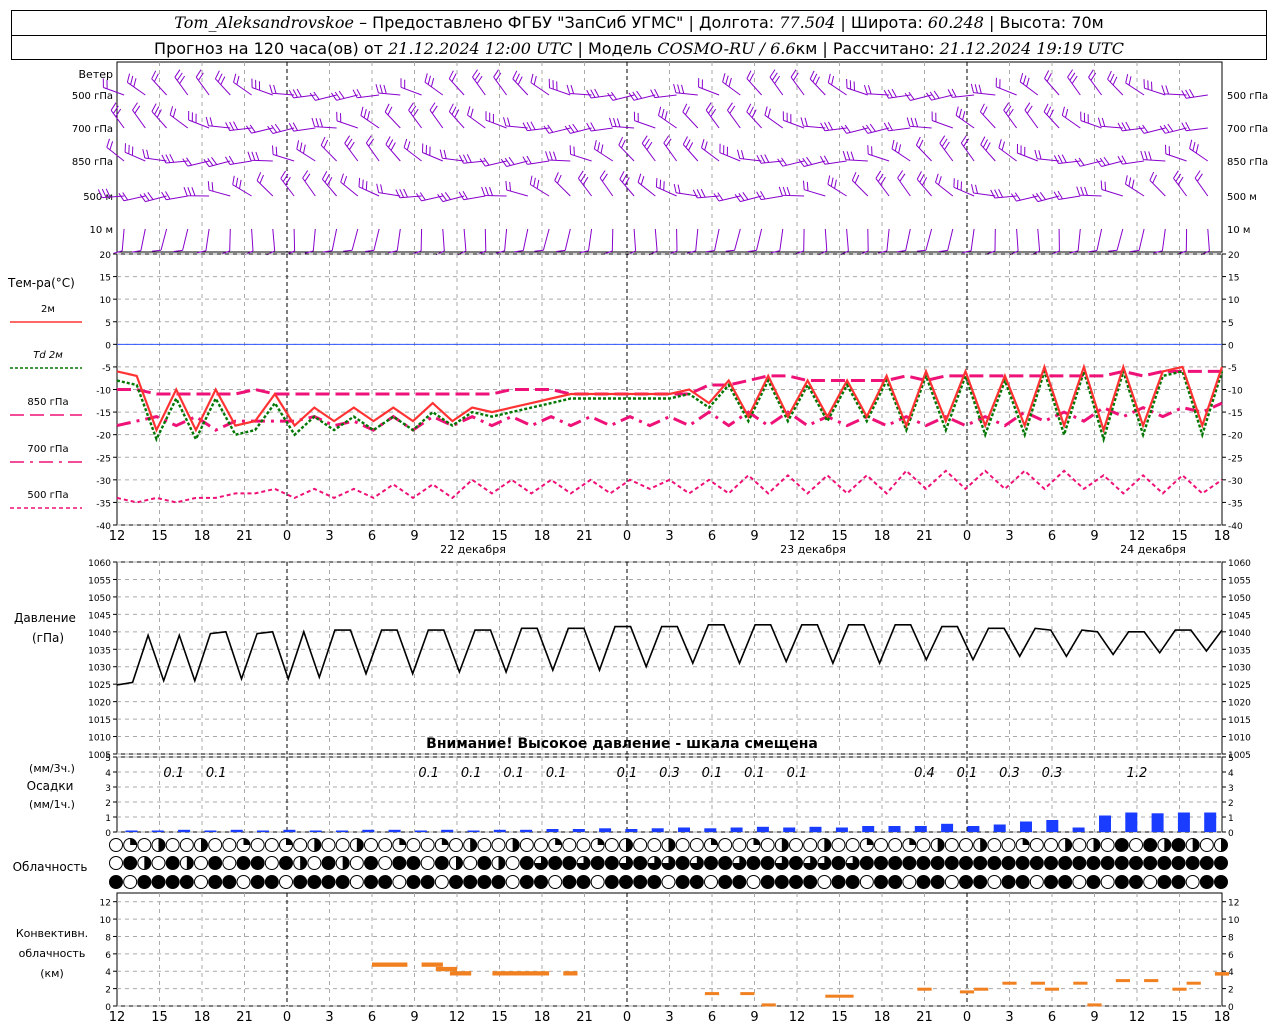 This screenshot has height=1024, width=1280. I want to click on x-tick-label-bottom: 15, so click(839, 1017).